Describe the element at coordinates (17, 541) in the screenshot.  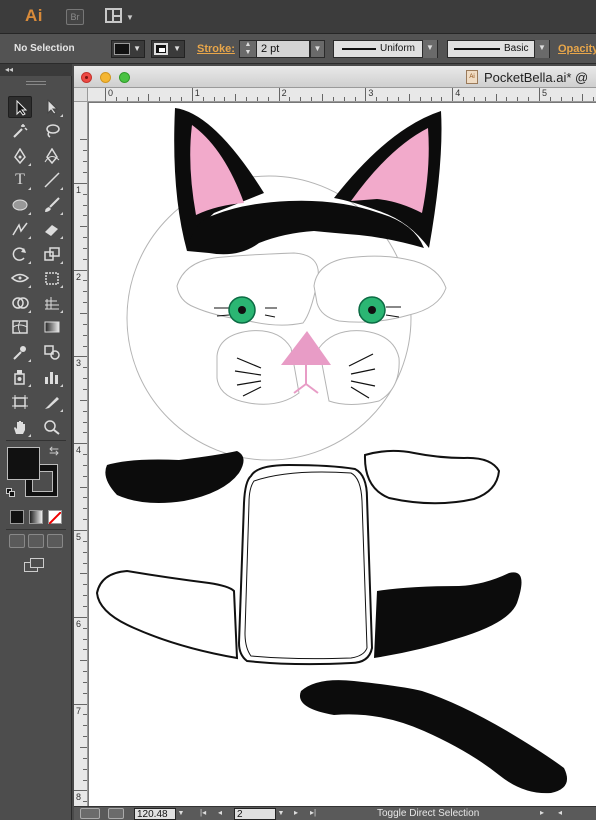
I see `draw-normal-button` at that location.